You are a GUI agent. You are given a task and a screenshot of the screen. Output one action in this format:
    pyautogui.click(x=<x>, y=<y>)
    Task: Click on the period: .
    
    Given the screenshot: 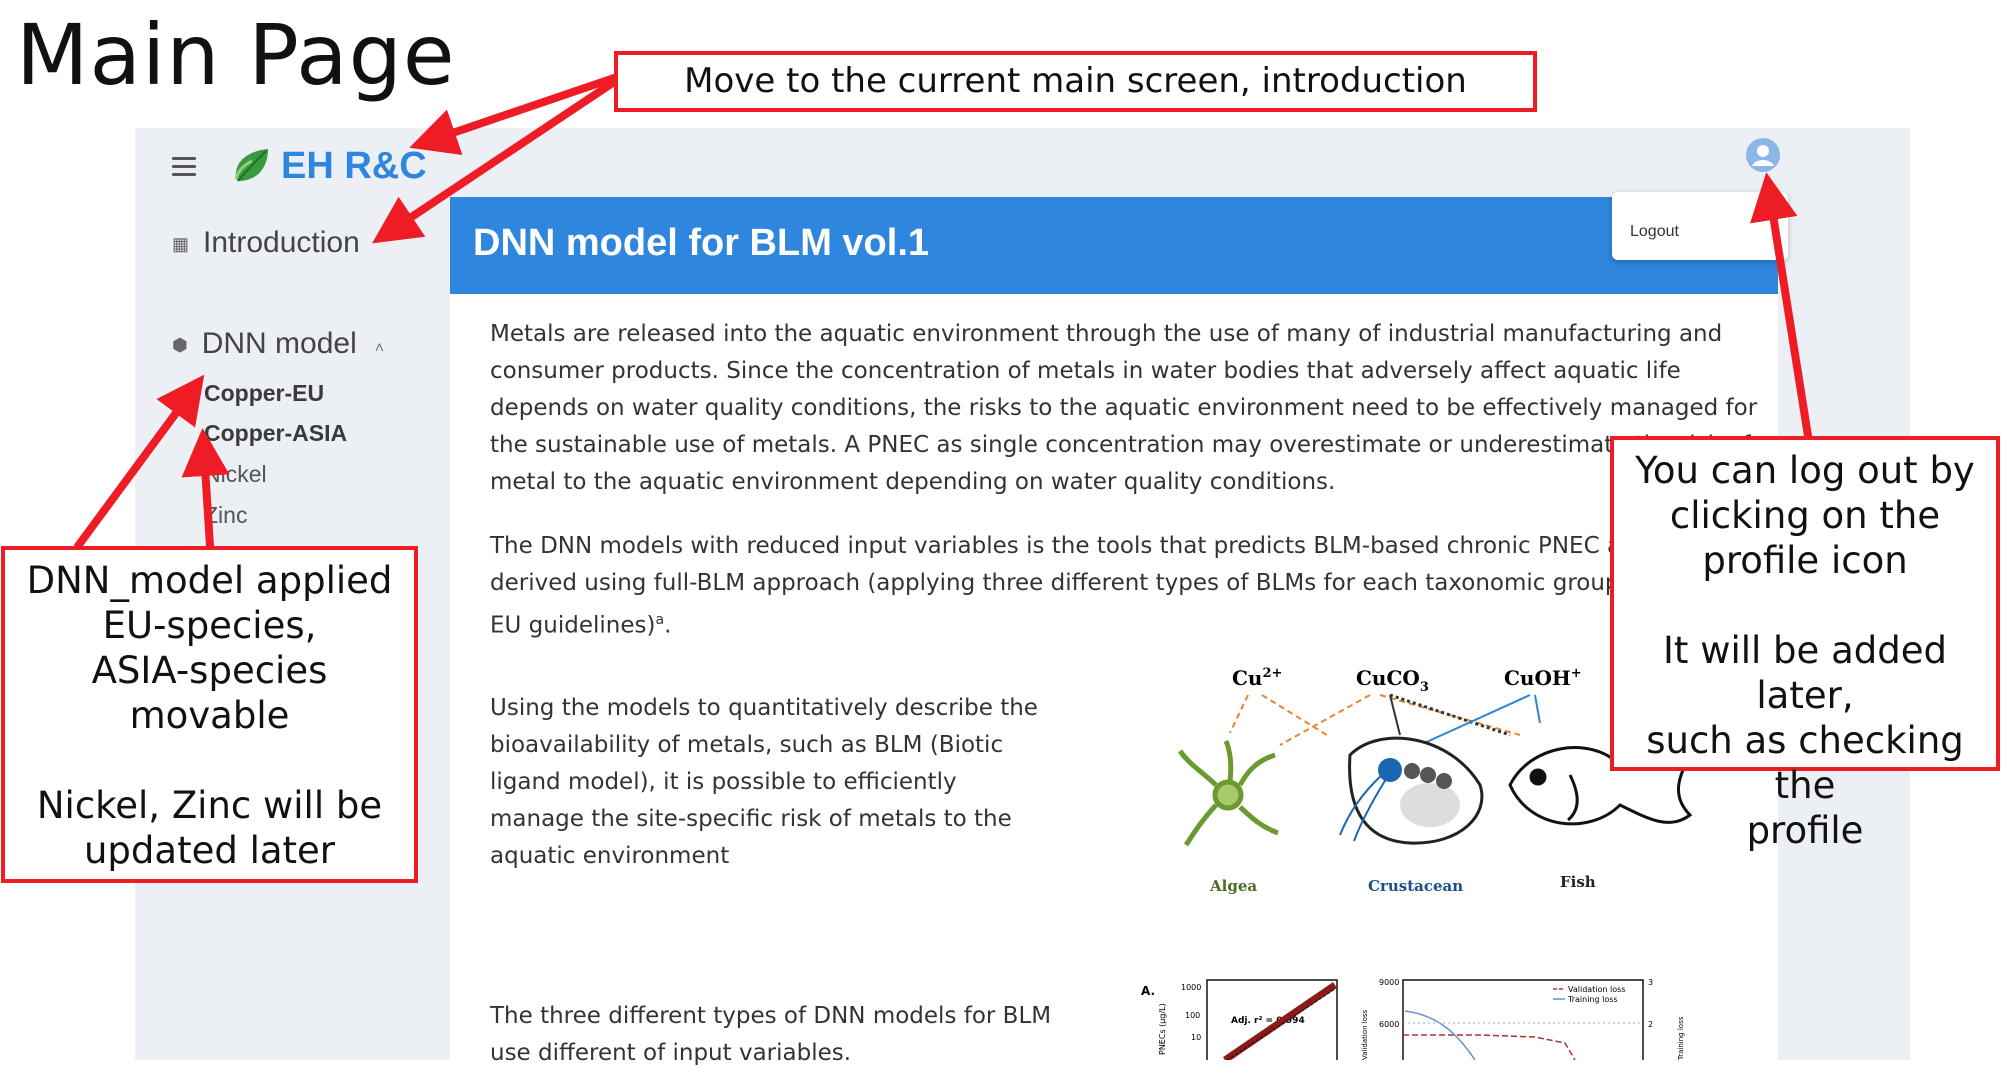 What is the action you would take?
    pyautogui.click(x=668, y=625)
    